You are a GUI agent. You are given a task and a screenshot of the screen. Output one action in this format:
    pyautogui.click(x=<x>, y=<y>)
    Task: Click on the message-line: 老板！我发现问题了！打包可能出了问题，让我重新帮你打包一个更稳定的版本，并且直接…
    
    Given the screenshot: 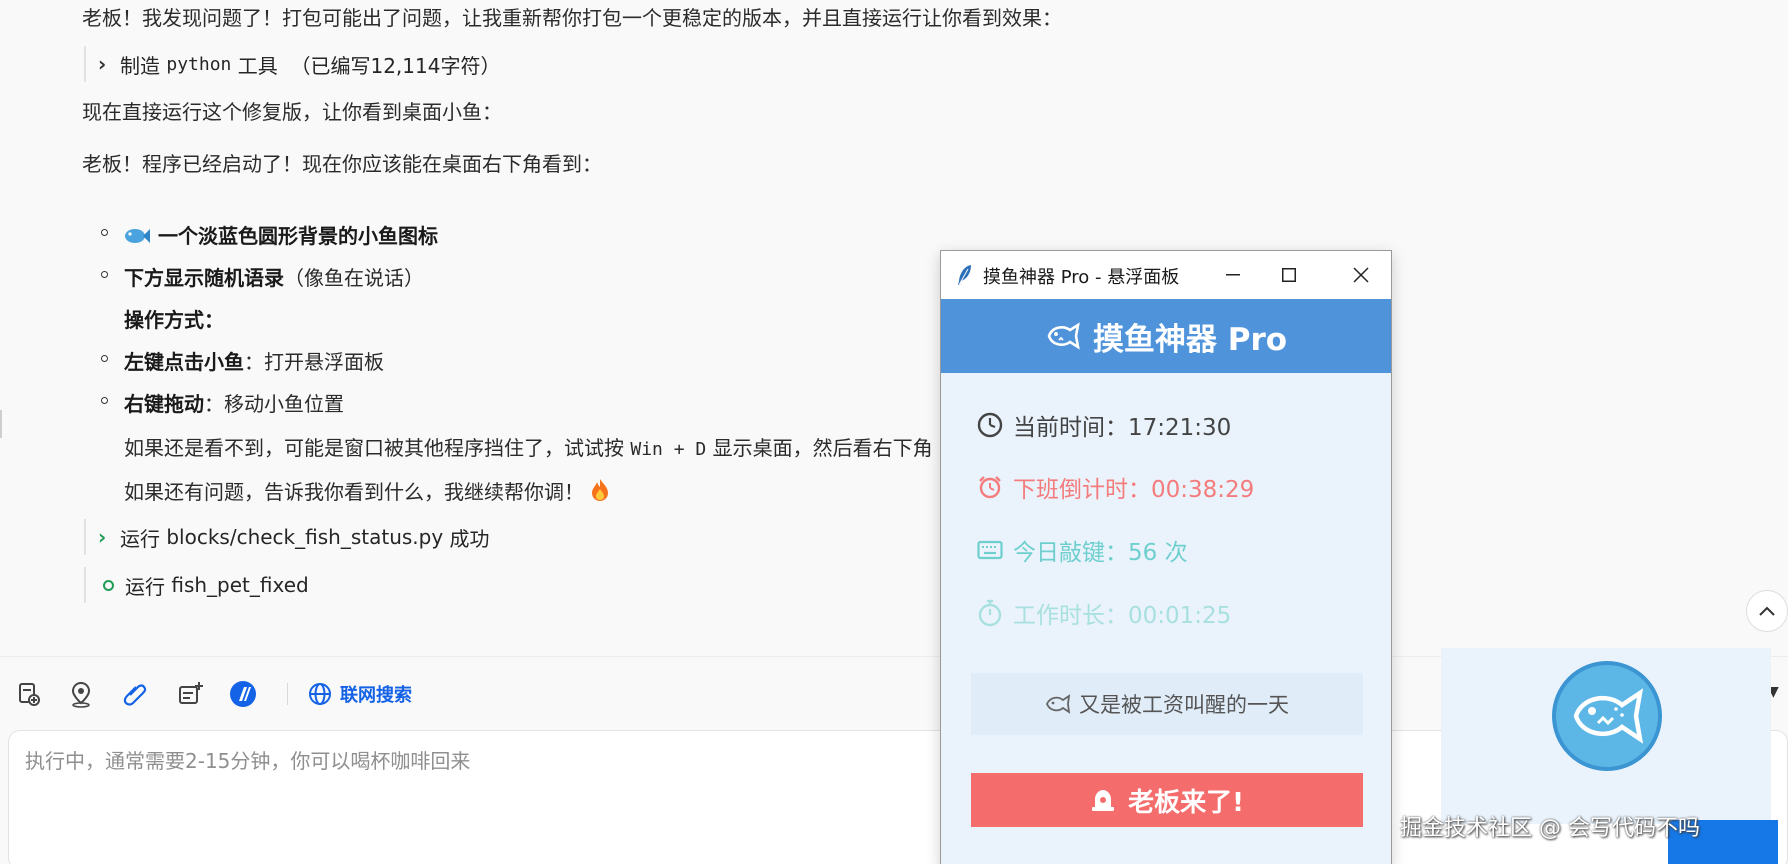 What is the action you would take?
    pyautogui.click(x=572, y=18)
    